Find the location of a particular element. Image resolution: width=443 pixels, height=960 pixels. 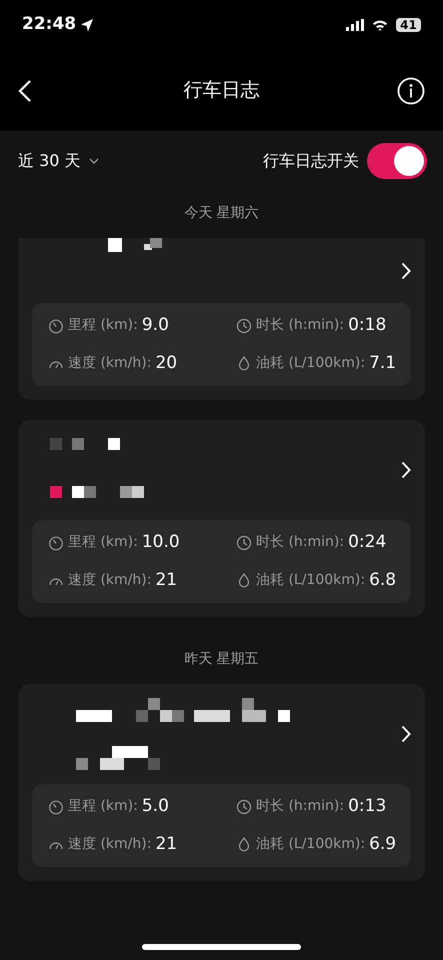

stat-value: 6.8 is located at coordinates (382, 580).